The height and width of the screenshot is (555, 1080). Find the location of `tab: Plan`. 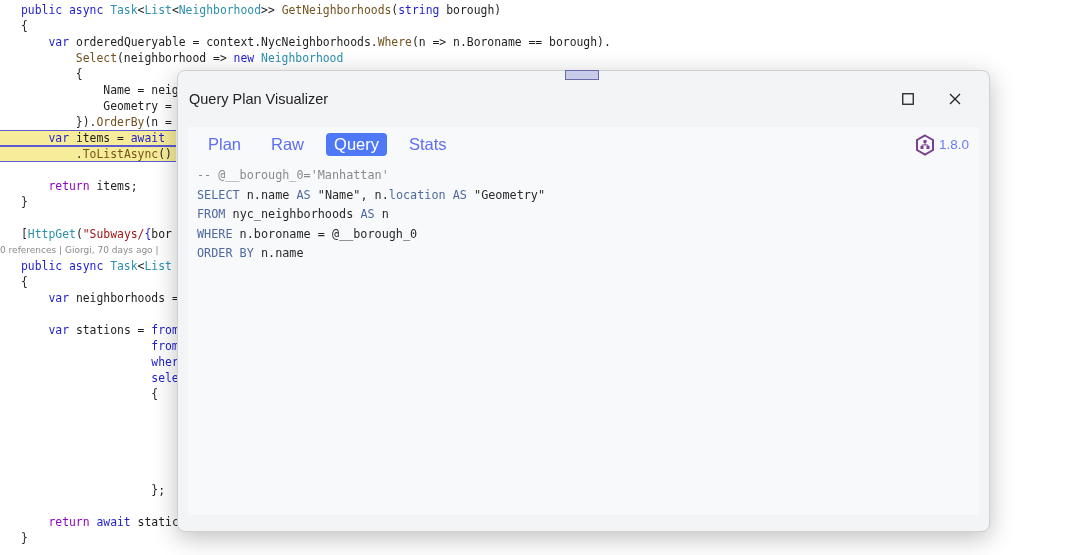

tab: Plan is located at coordinates (225, 144).